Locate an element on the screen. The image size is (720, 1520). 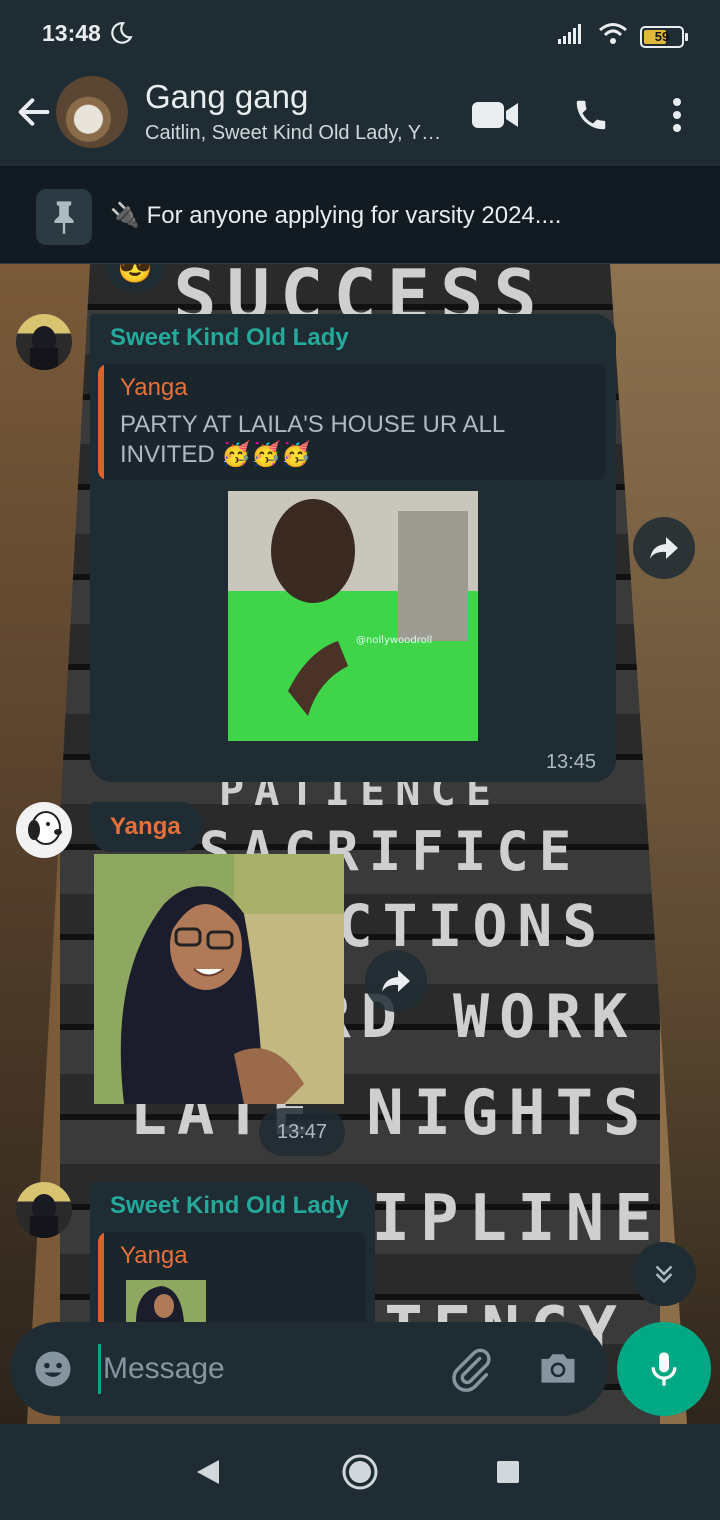
video-call-icon is located at coordinates (495, 115).